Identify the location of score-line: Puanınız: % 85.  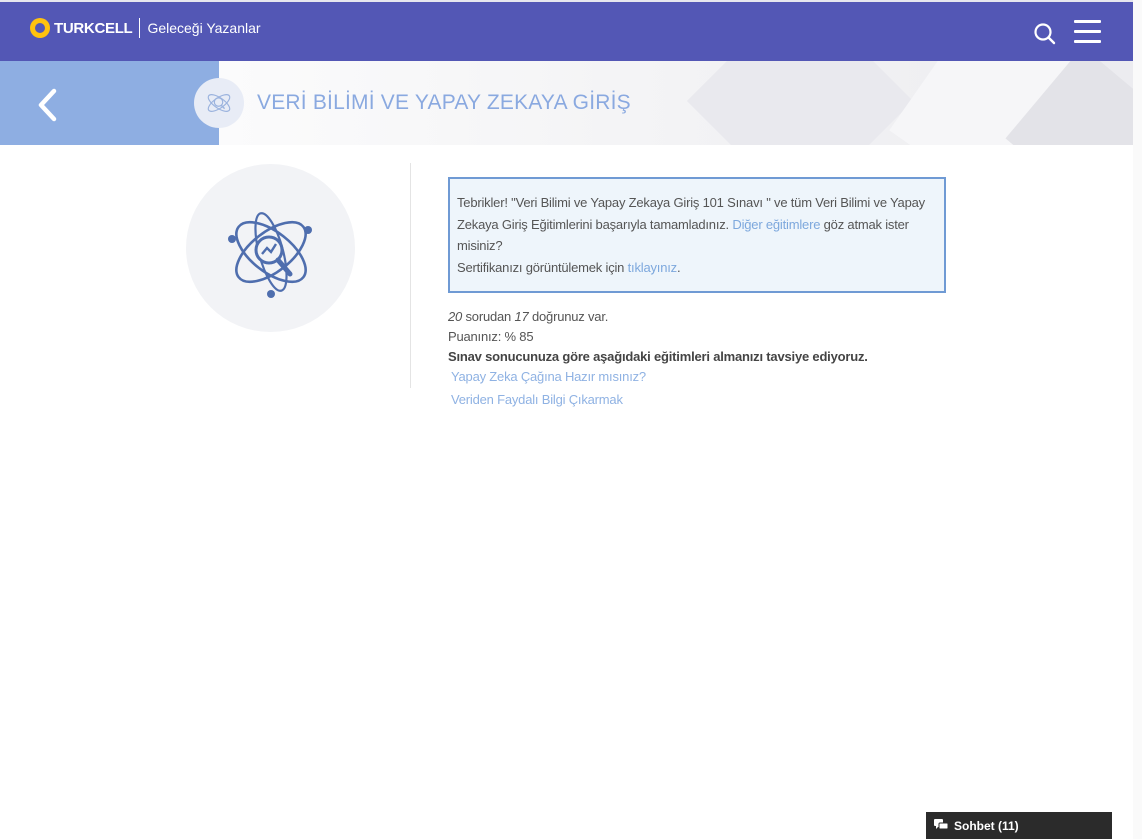
(491, 336).